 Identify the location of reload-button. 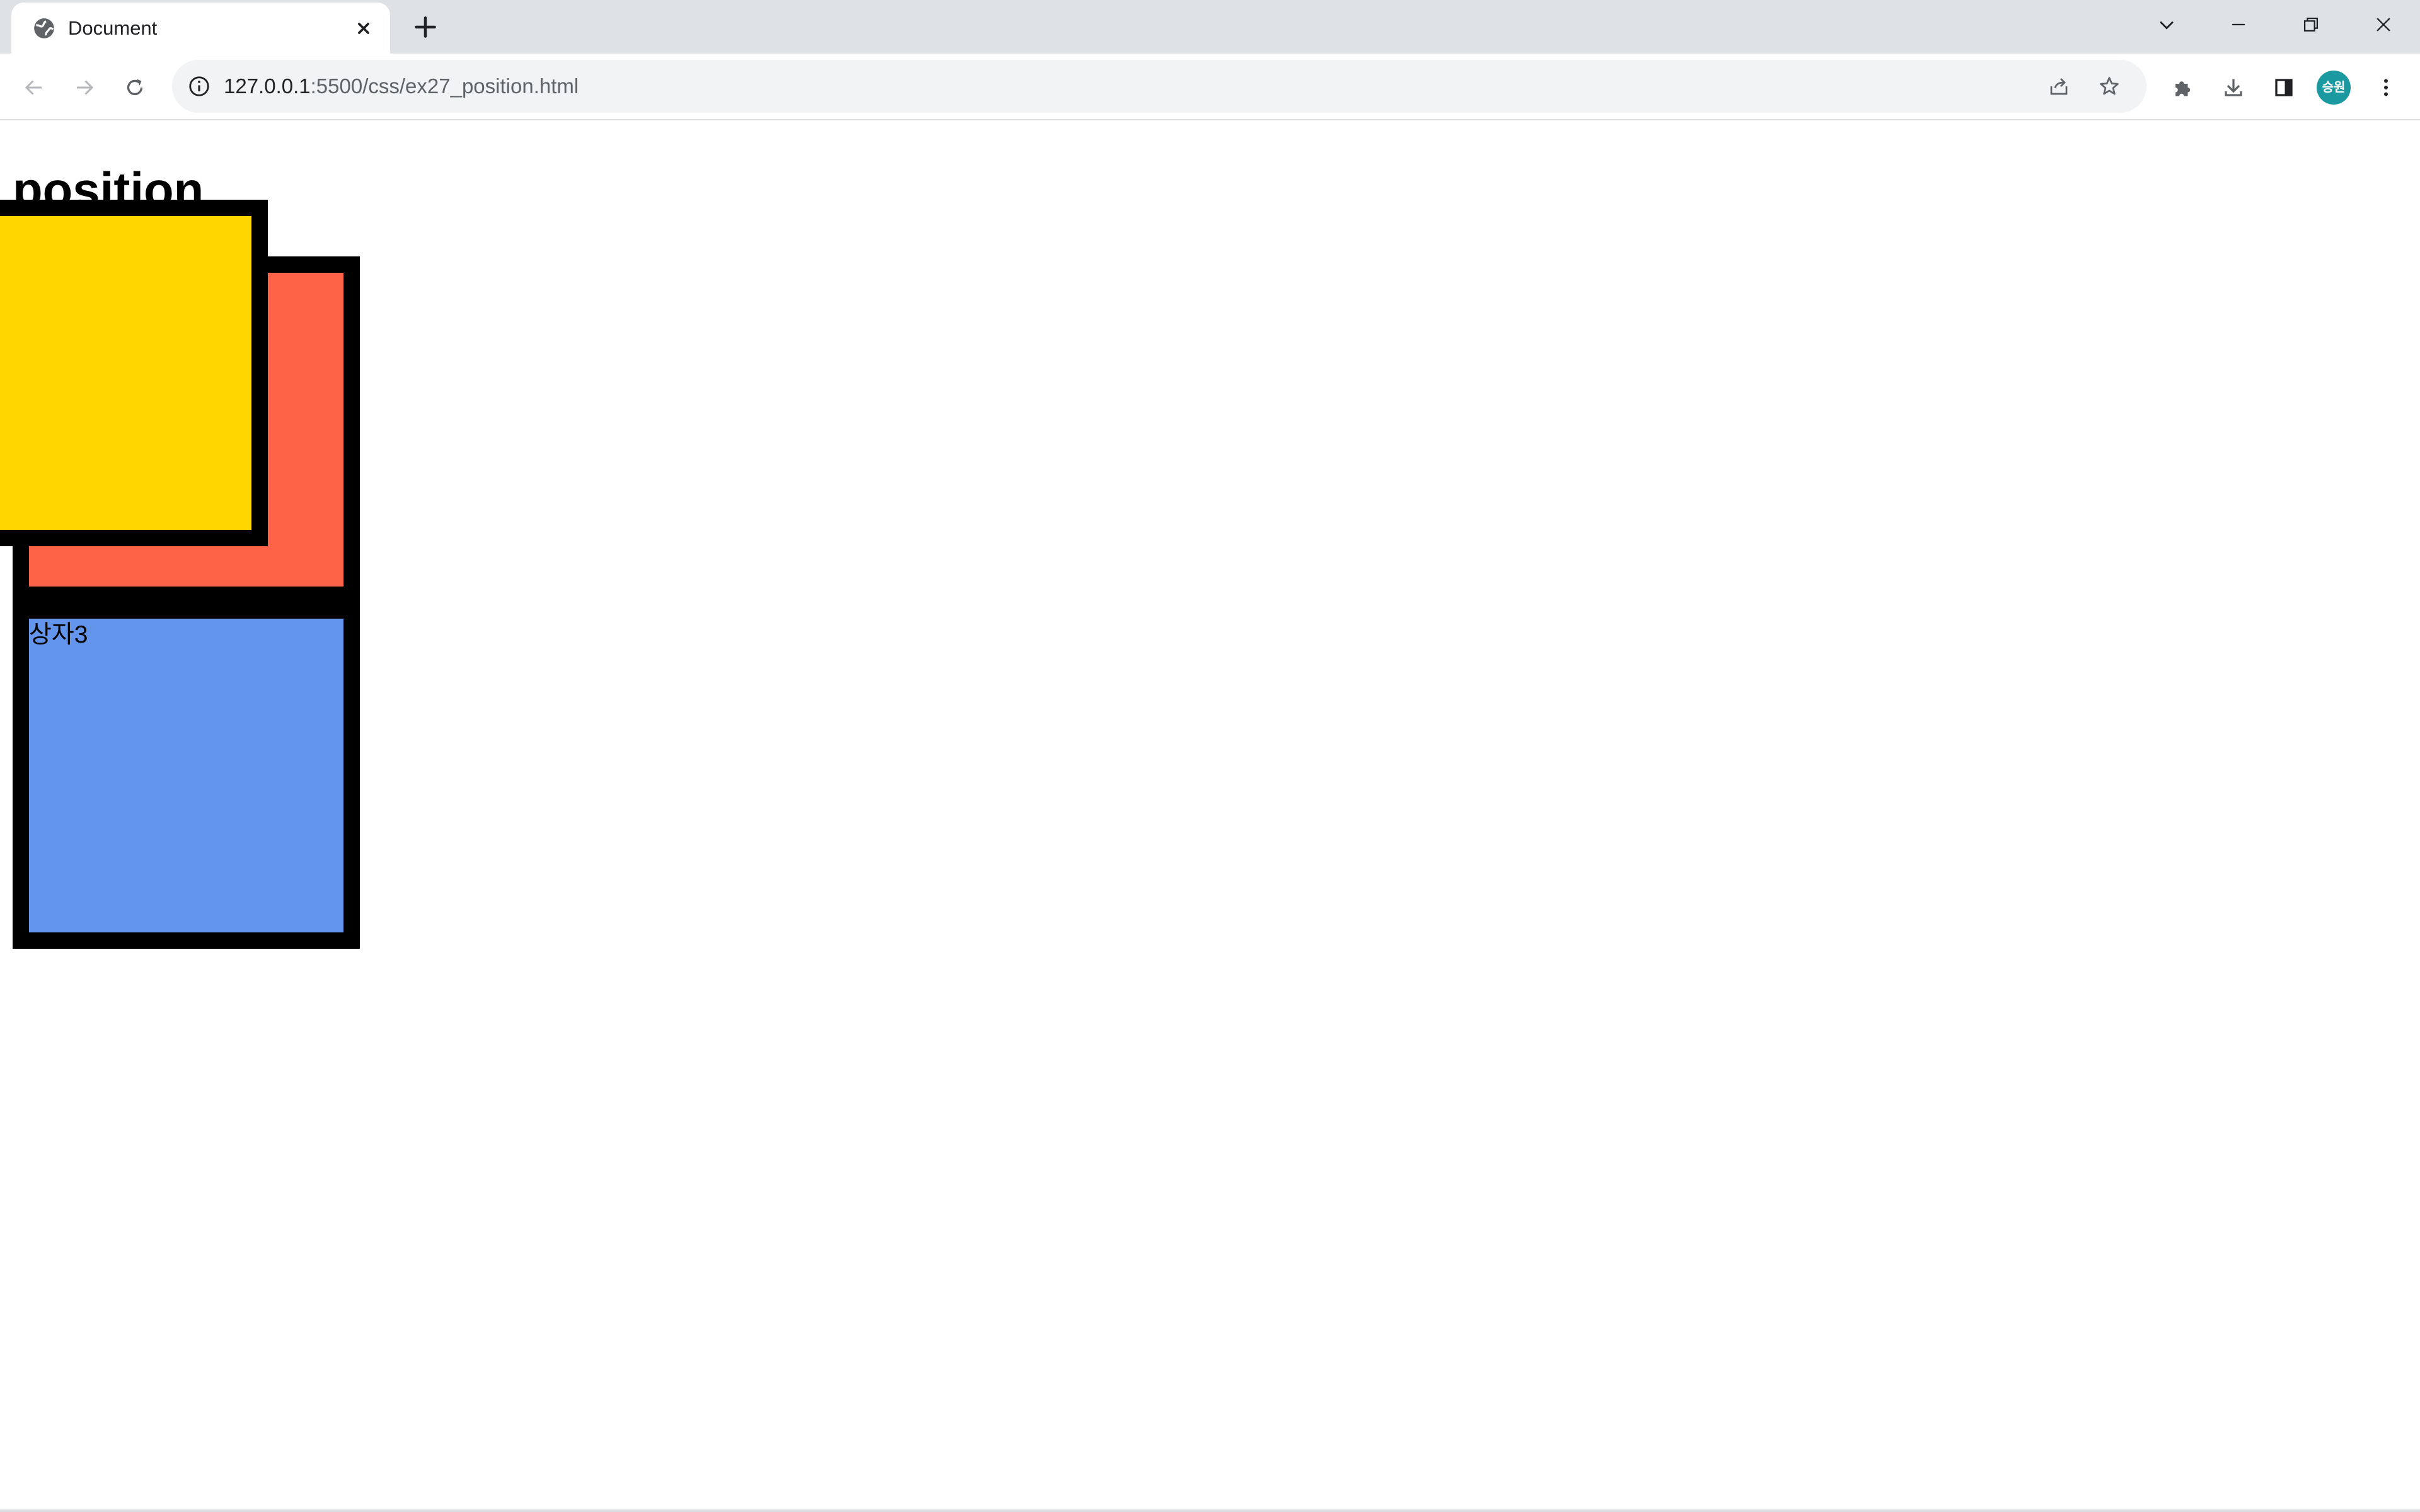
(135, 87).